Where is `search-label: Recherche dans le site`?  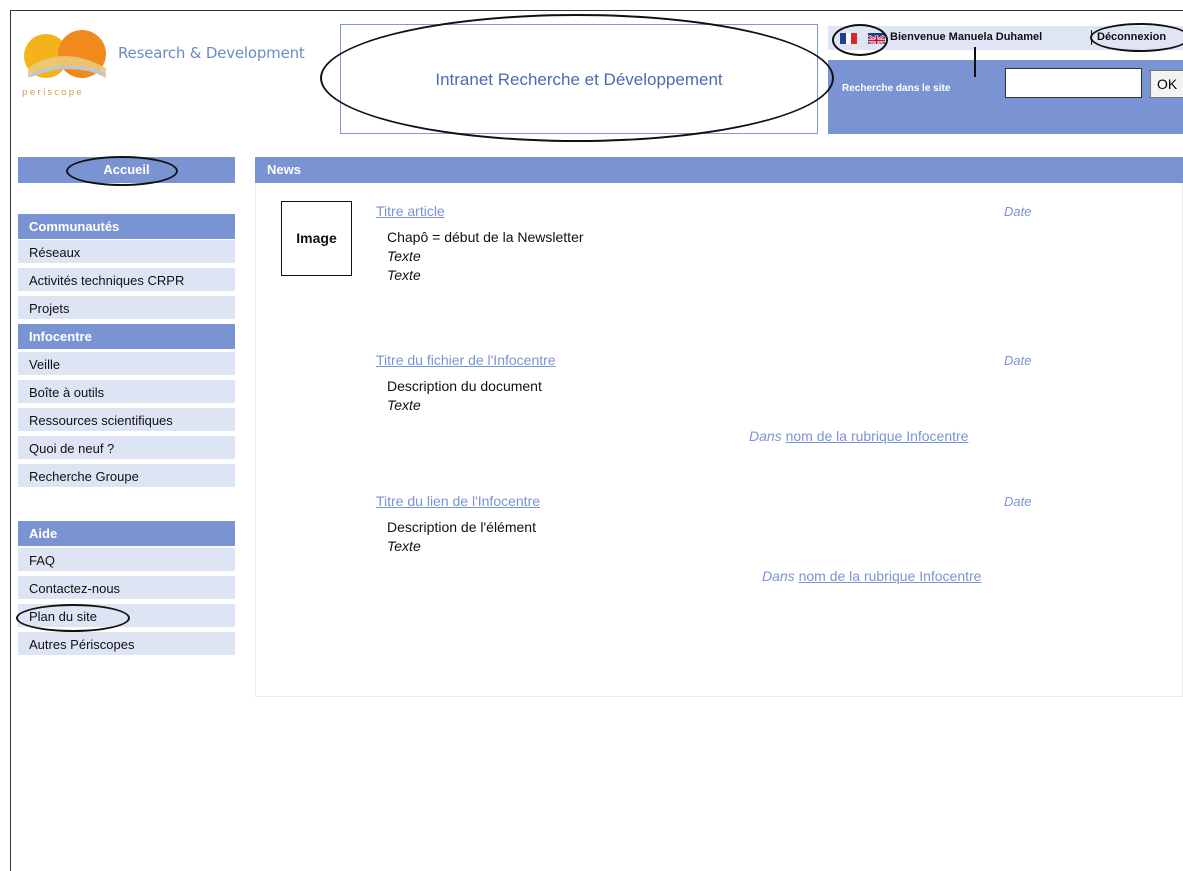
search-label: Recherche dans le site is located at coordinates (896, 88).